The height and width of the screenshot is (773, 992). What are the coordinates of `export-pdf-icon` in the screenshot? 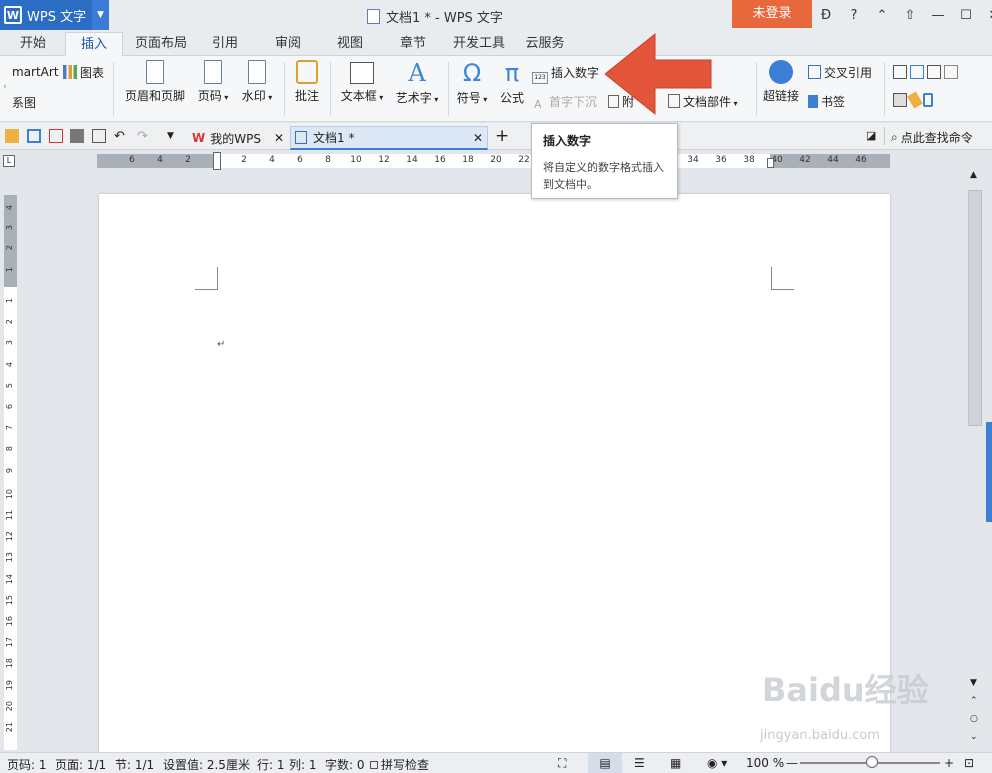 It's located at (56, 136).